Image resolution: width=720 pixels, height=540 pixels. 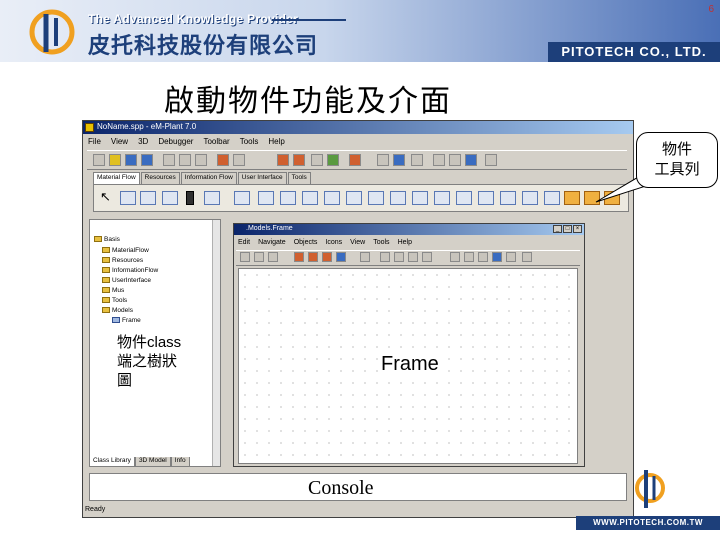 I want to click on menu-toolbar: Toolbar, so click(x=216, y=141).